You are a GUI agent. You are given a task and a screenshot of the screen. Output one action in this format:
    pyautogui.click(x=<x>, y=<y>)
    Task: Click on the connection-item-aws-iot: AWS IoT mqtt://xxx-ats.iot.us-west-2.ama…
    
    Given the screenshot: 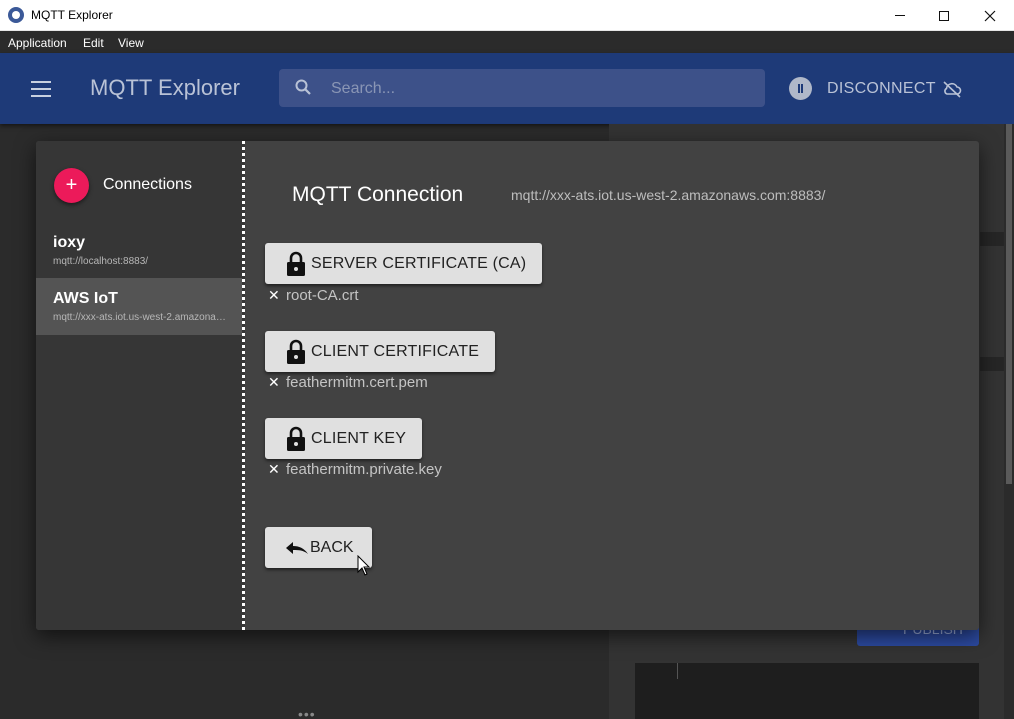 What is the action you would take?
    pyautogui.click(x=139, y=306)
    